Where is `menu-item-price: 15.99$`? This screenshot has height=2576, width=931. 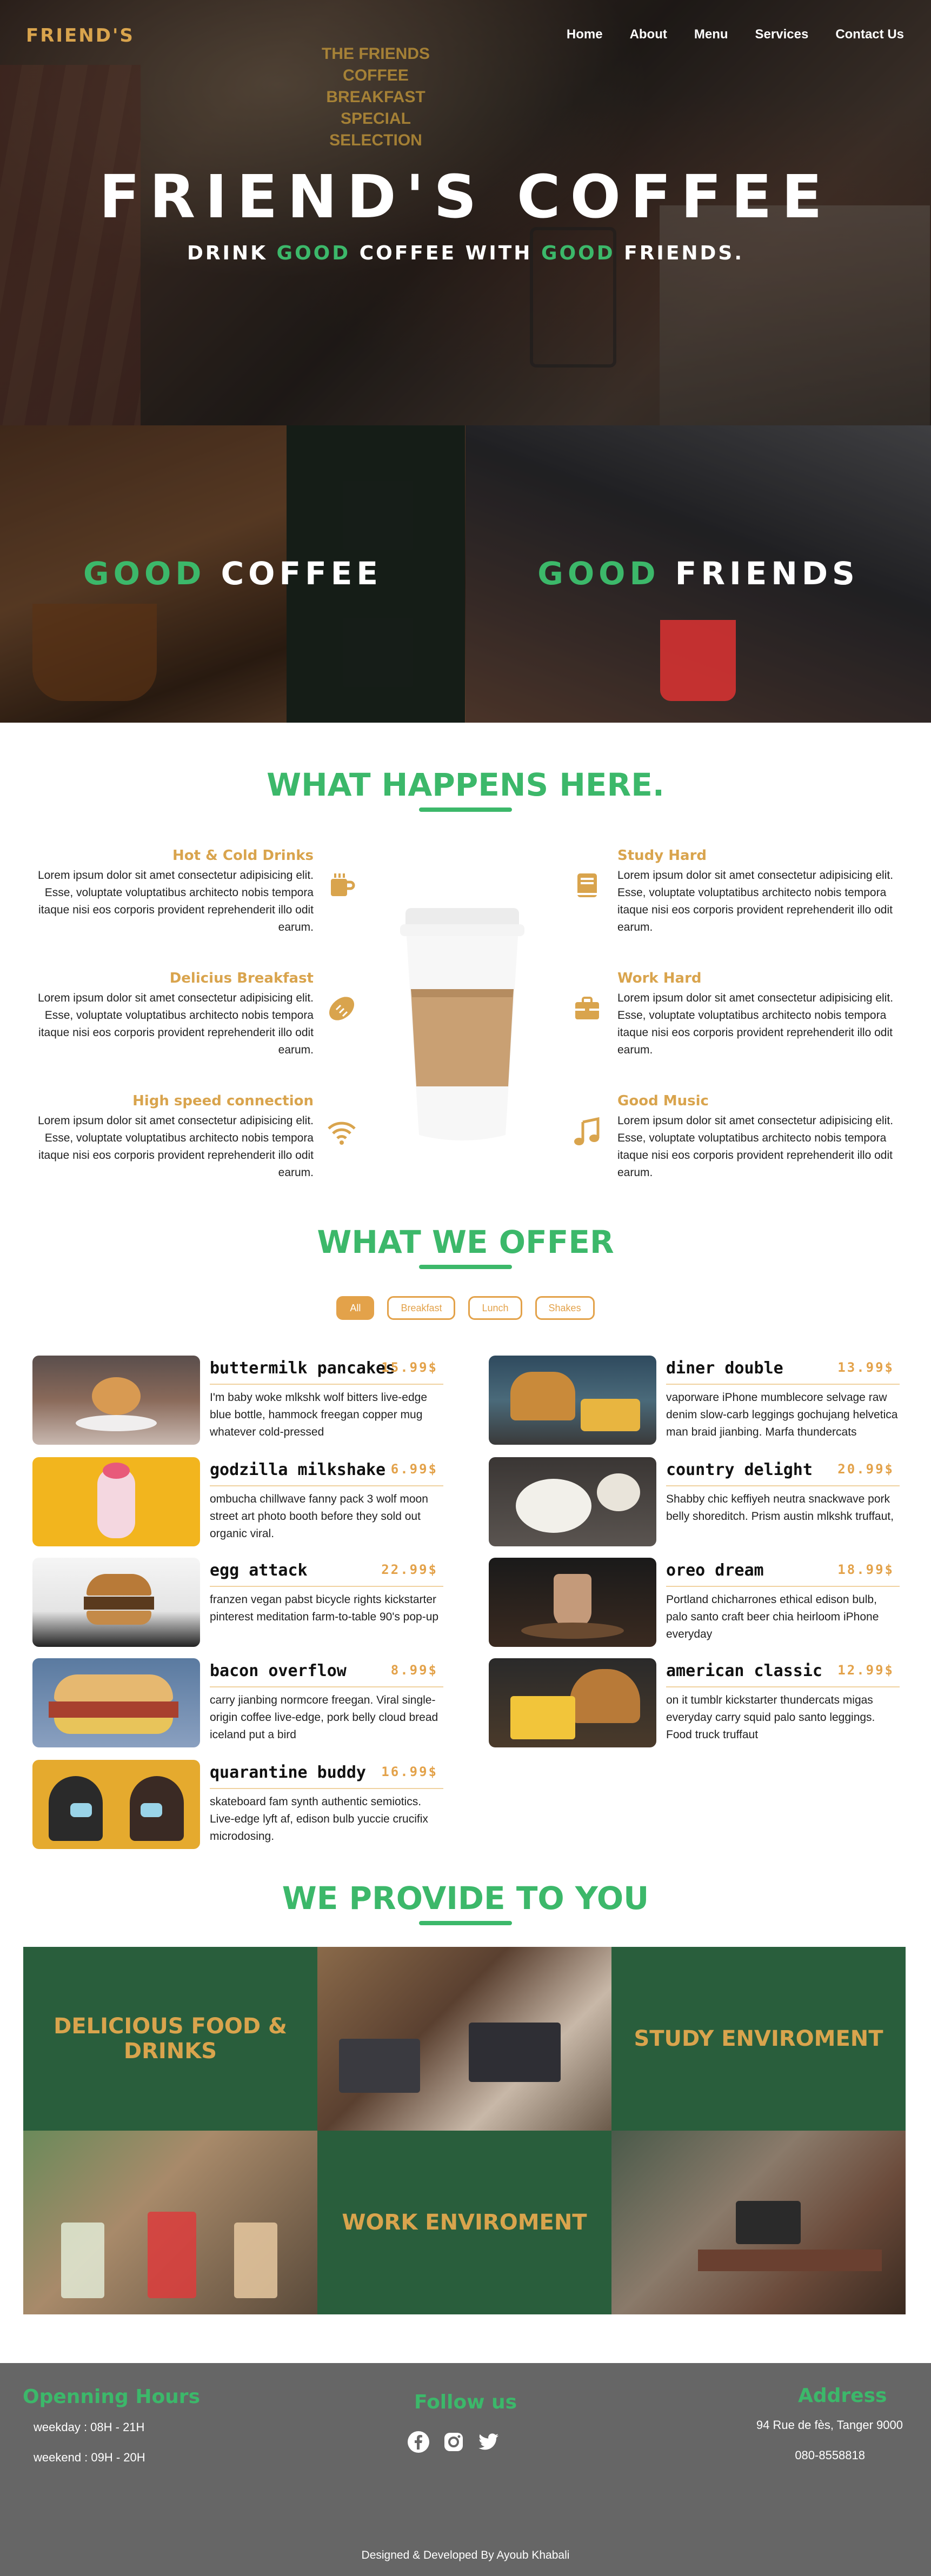
menu-item-price: 15.99$ is located at coordinates (409, 1367).